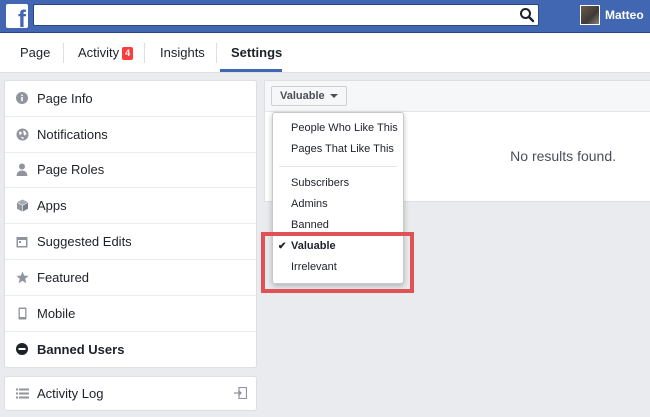  What do you see at coordinates (251, 70) in the screenshot?
I see `active-tab-indicator` at bounding box center [251, 70].